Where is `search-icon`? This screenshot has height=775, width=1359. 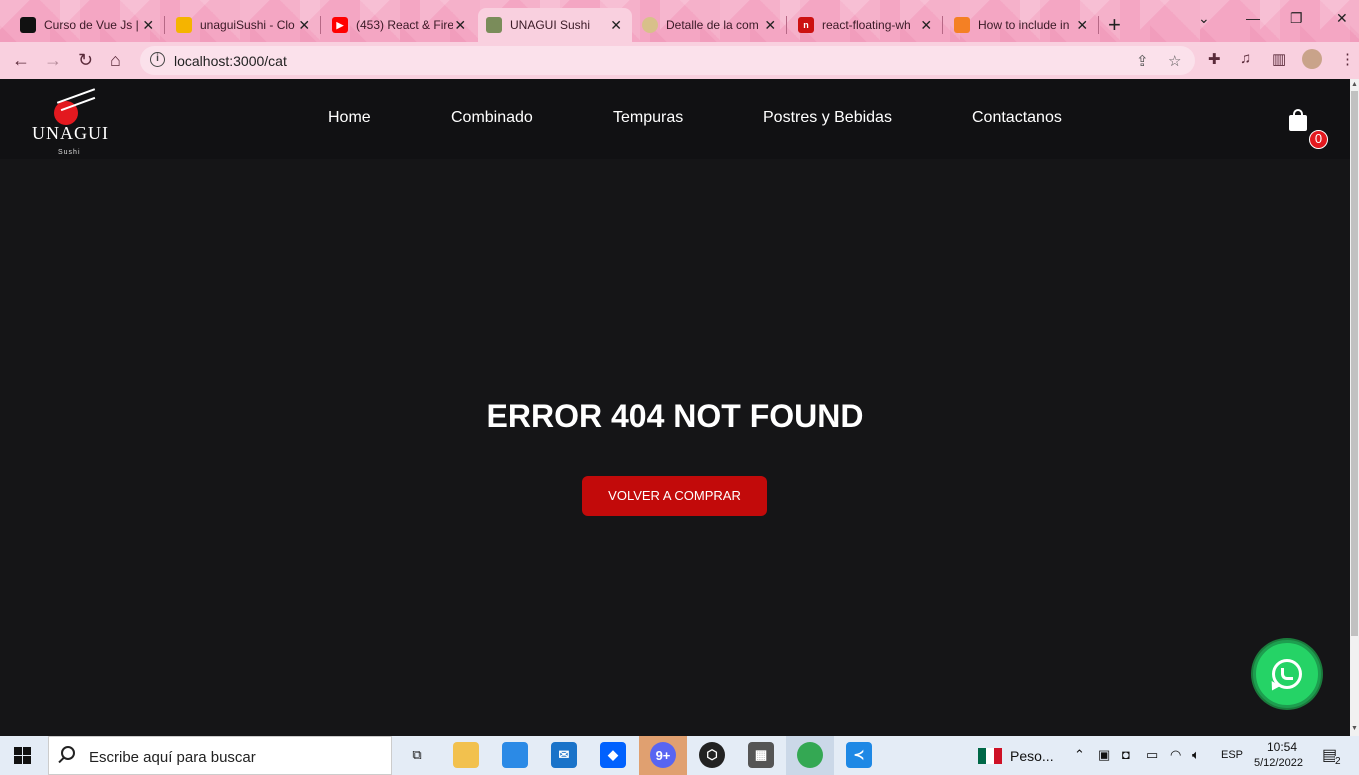
search-icon is located at coordinates (68, 753).